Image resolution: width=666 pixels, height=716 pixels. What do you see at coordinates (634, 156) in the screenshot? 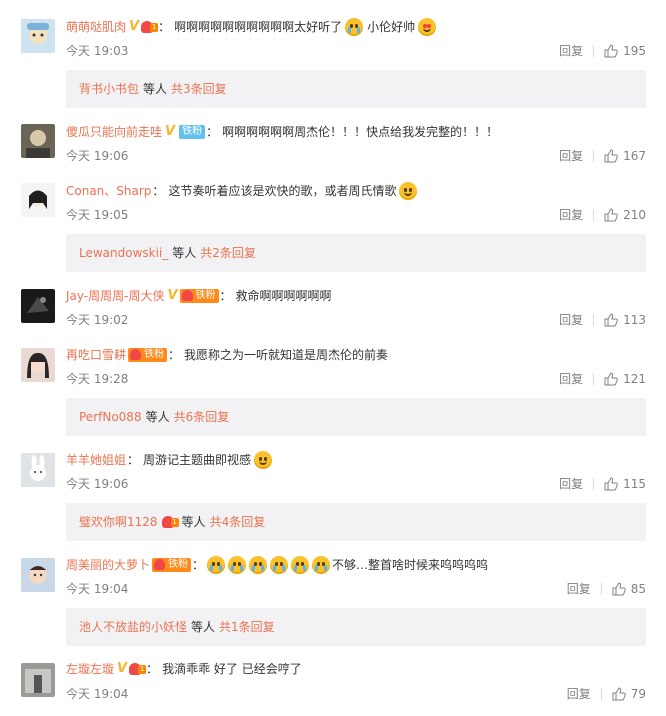
I see `like-count: 167` at bounding box center [634, 156].